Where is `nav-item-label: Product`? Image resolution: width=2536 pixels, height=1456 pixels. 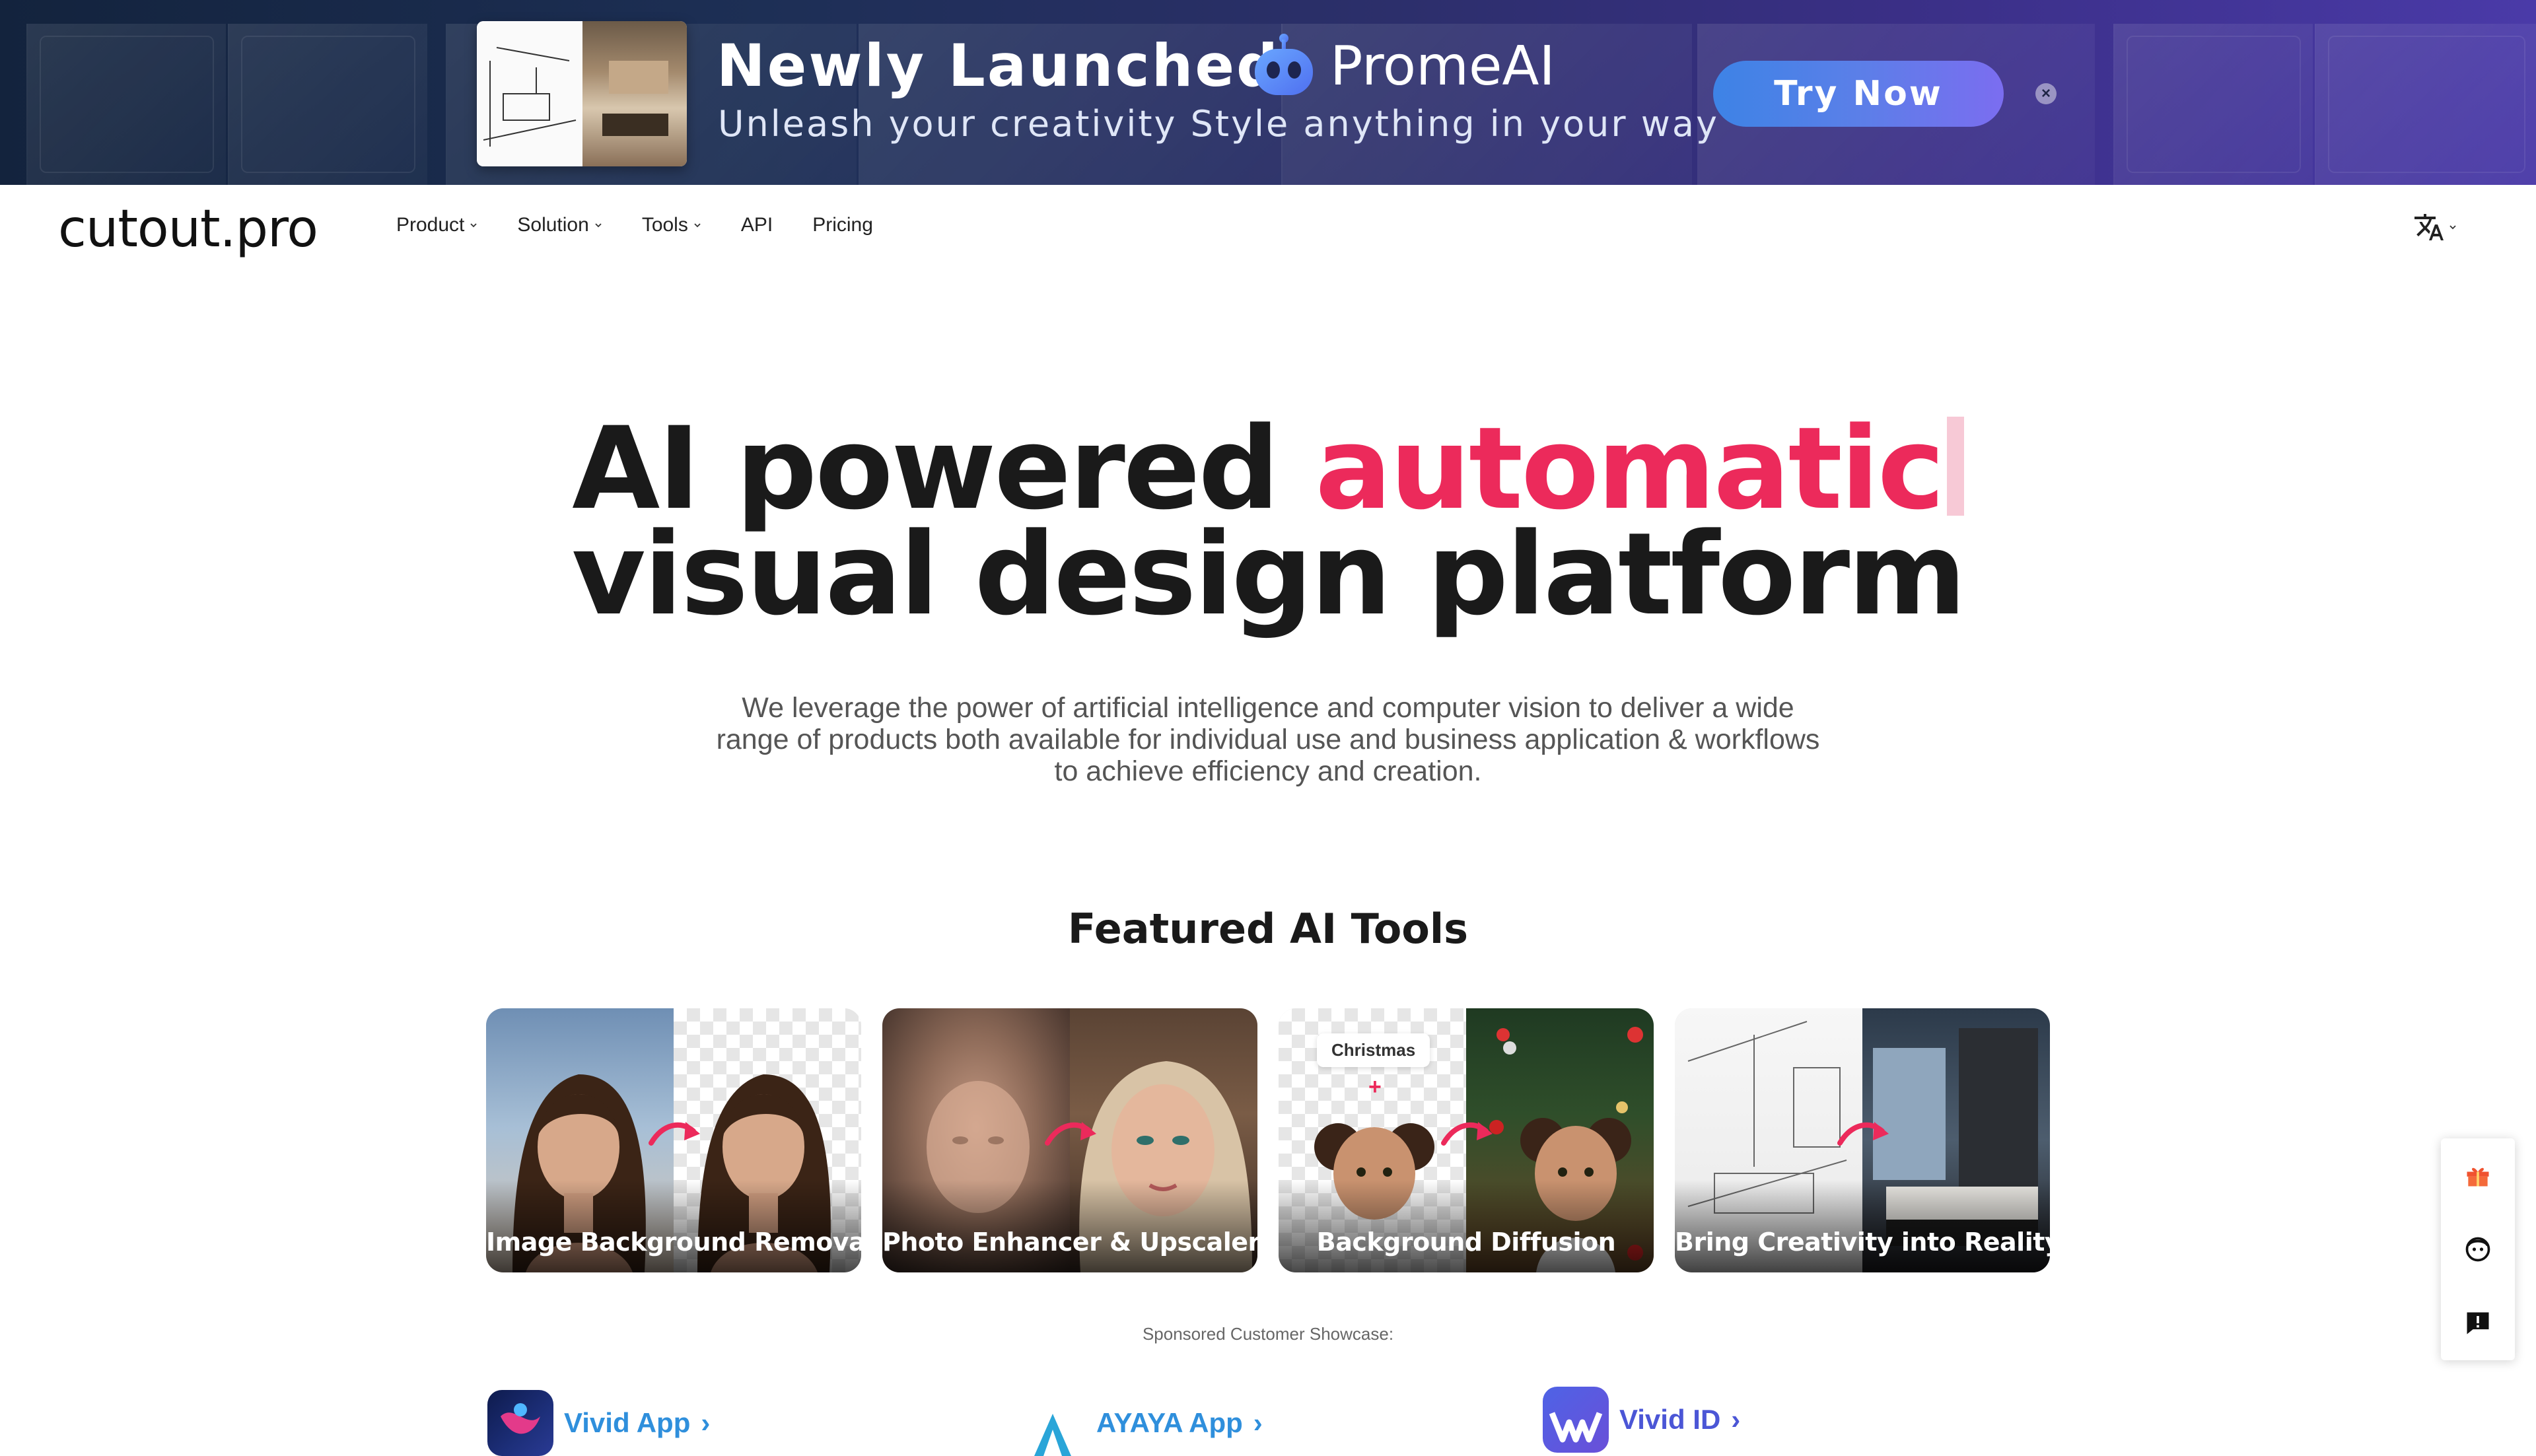 nav-item-label: Product is located at coordinates (430, 225).